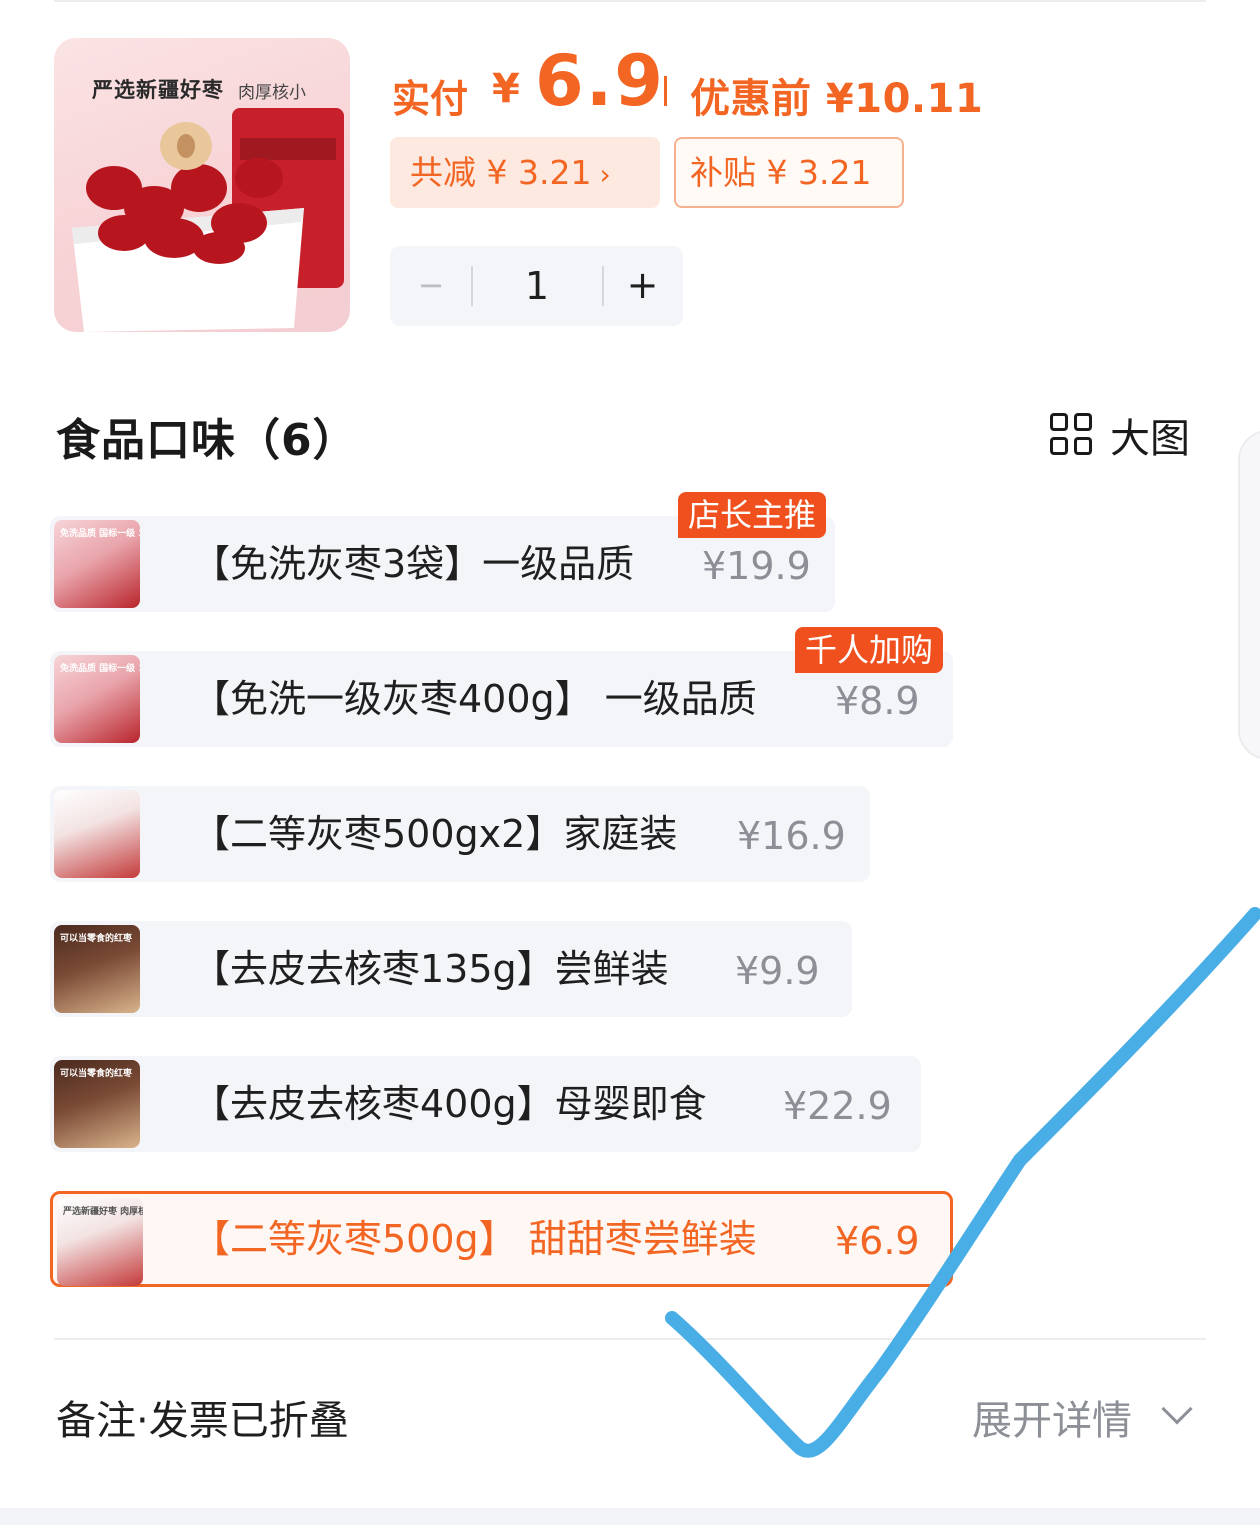  I want to click on option-price: ¥9.9, so click(777, 971).